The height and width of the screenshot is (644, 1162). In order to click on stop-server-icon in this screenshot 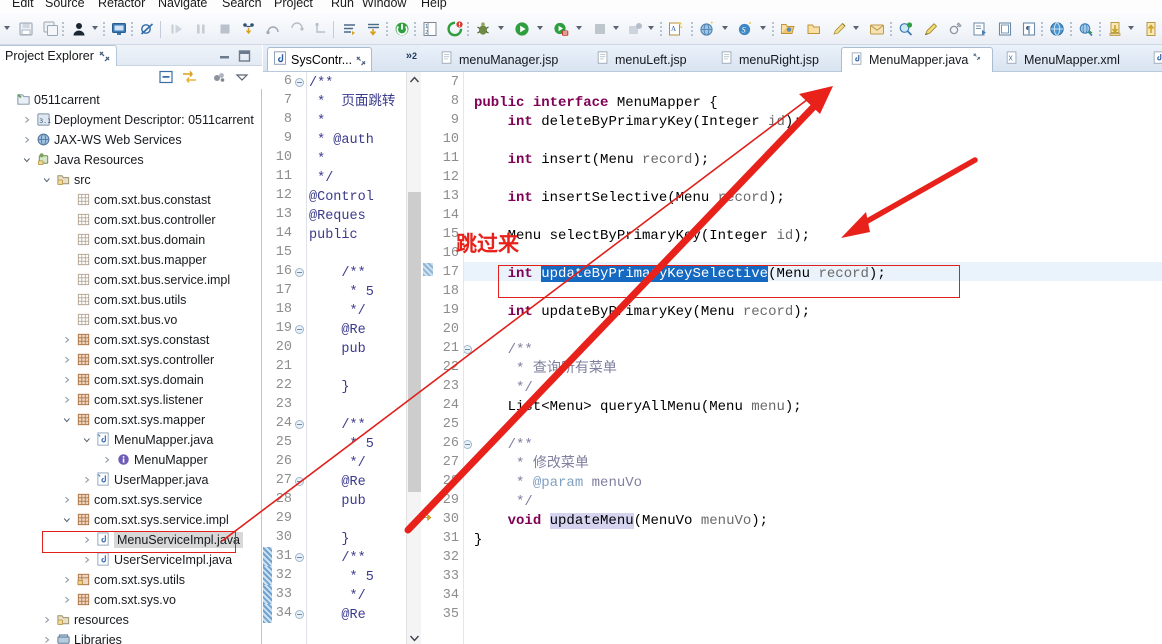, I will do `click(600, 29)`.